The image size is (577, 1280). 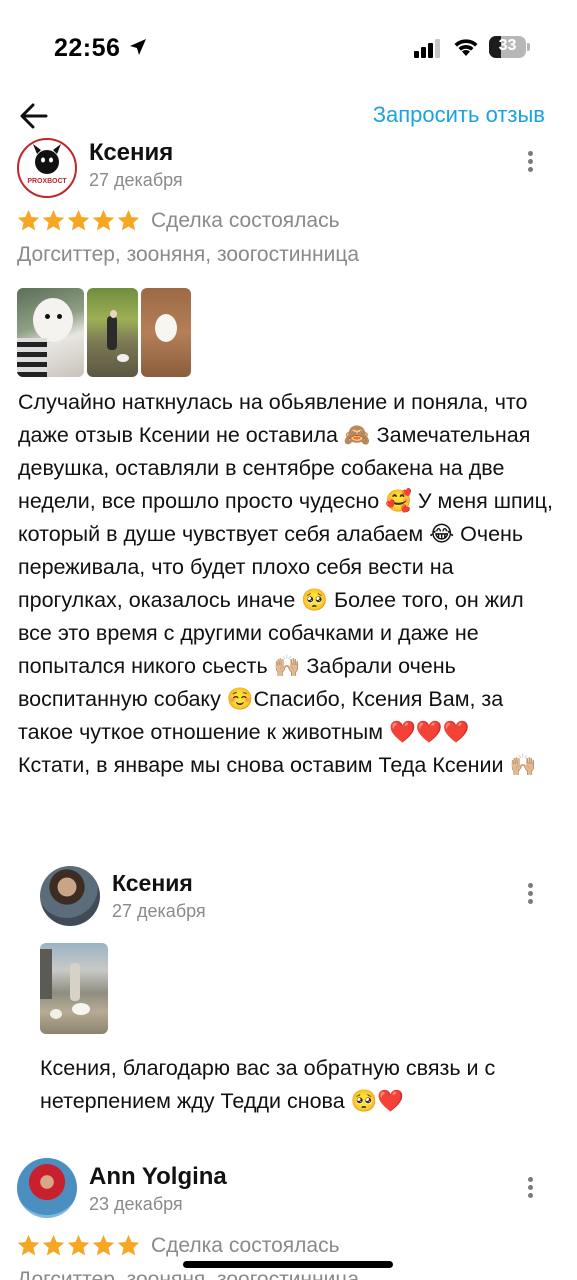 What do you see at coordinates (138, 47) in the screenshot?
I see `location-arrow-icon` at bounding box center [138, 47].